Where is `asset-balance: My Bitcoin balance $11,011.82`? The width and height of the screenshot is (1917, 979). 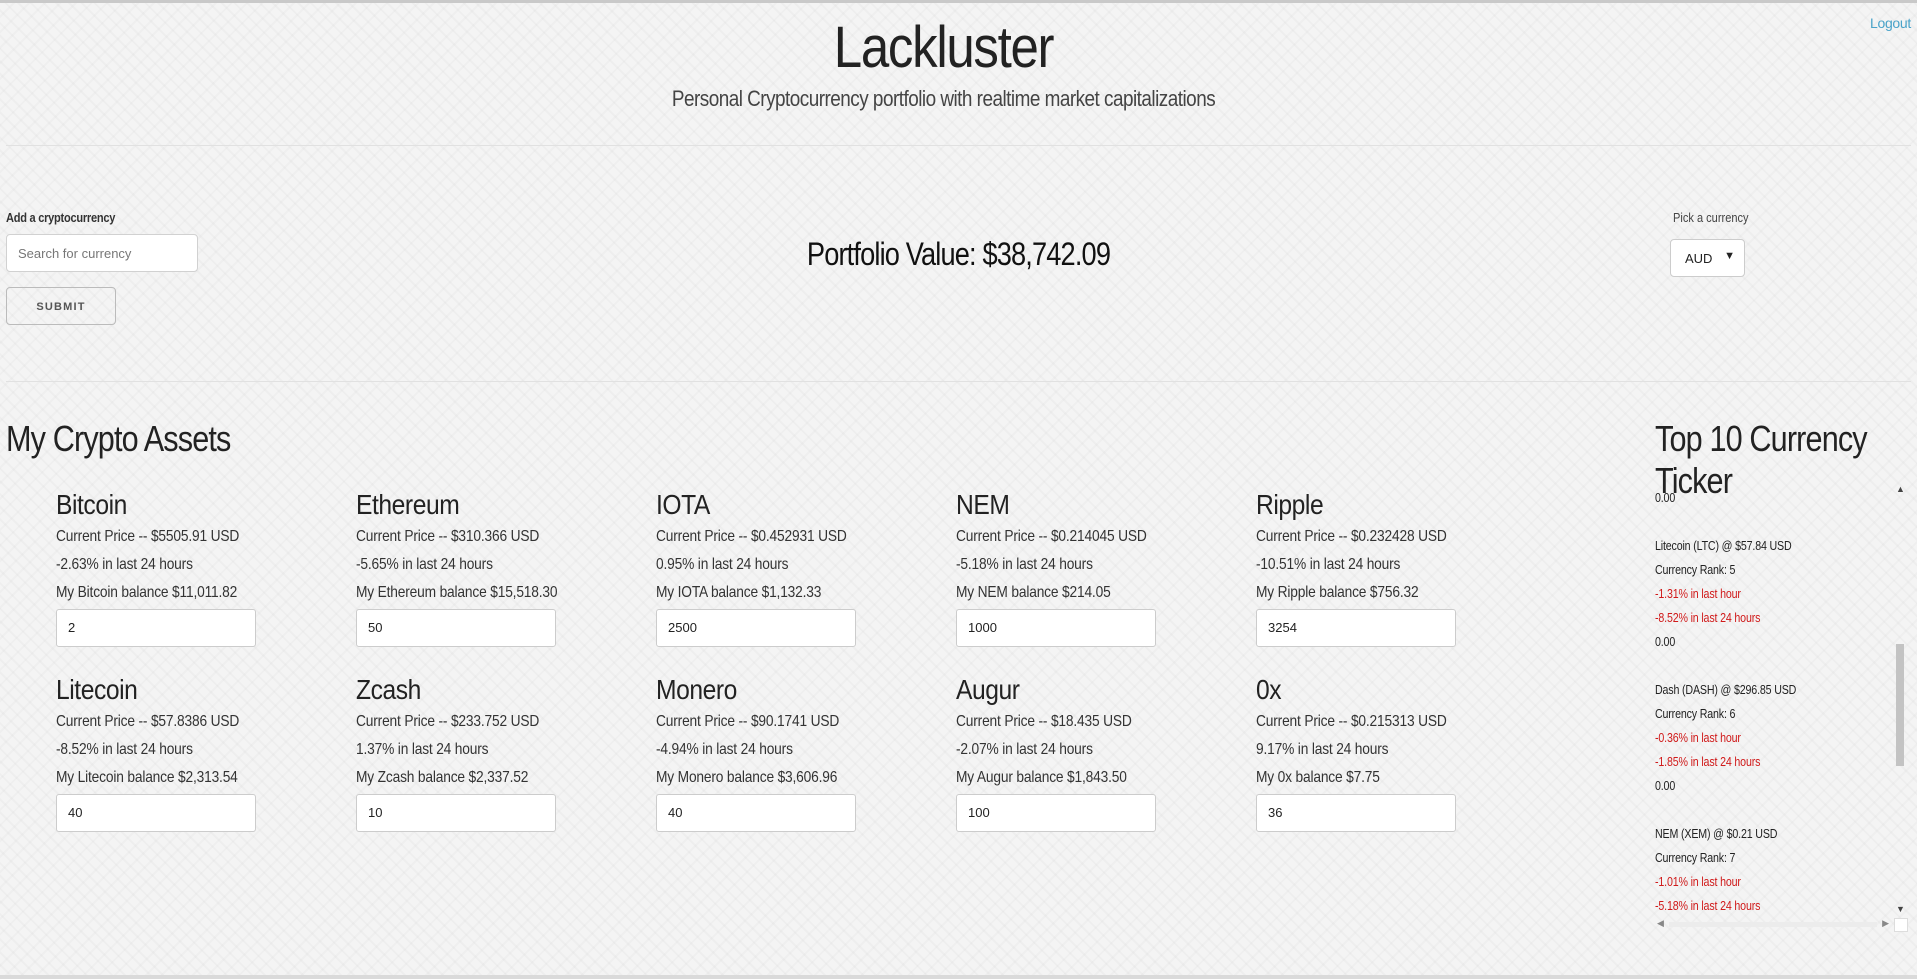 asset-balance: My Bitcoin balance $11,011.82 is located at coordinates (147, 592).